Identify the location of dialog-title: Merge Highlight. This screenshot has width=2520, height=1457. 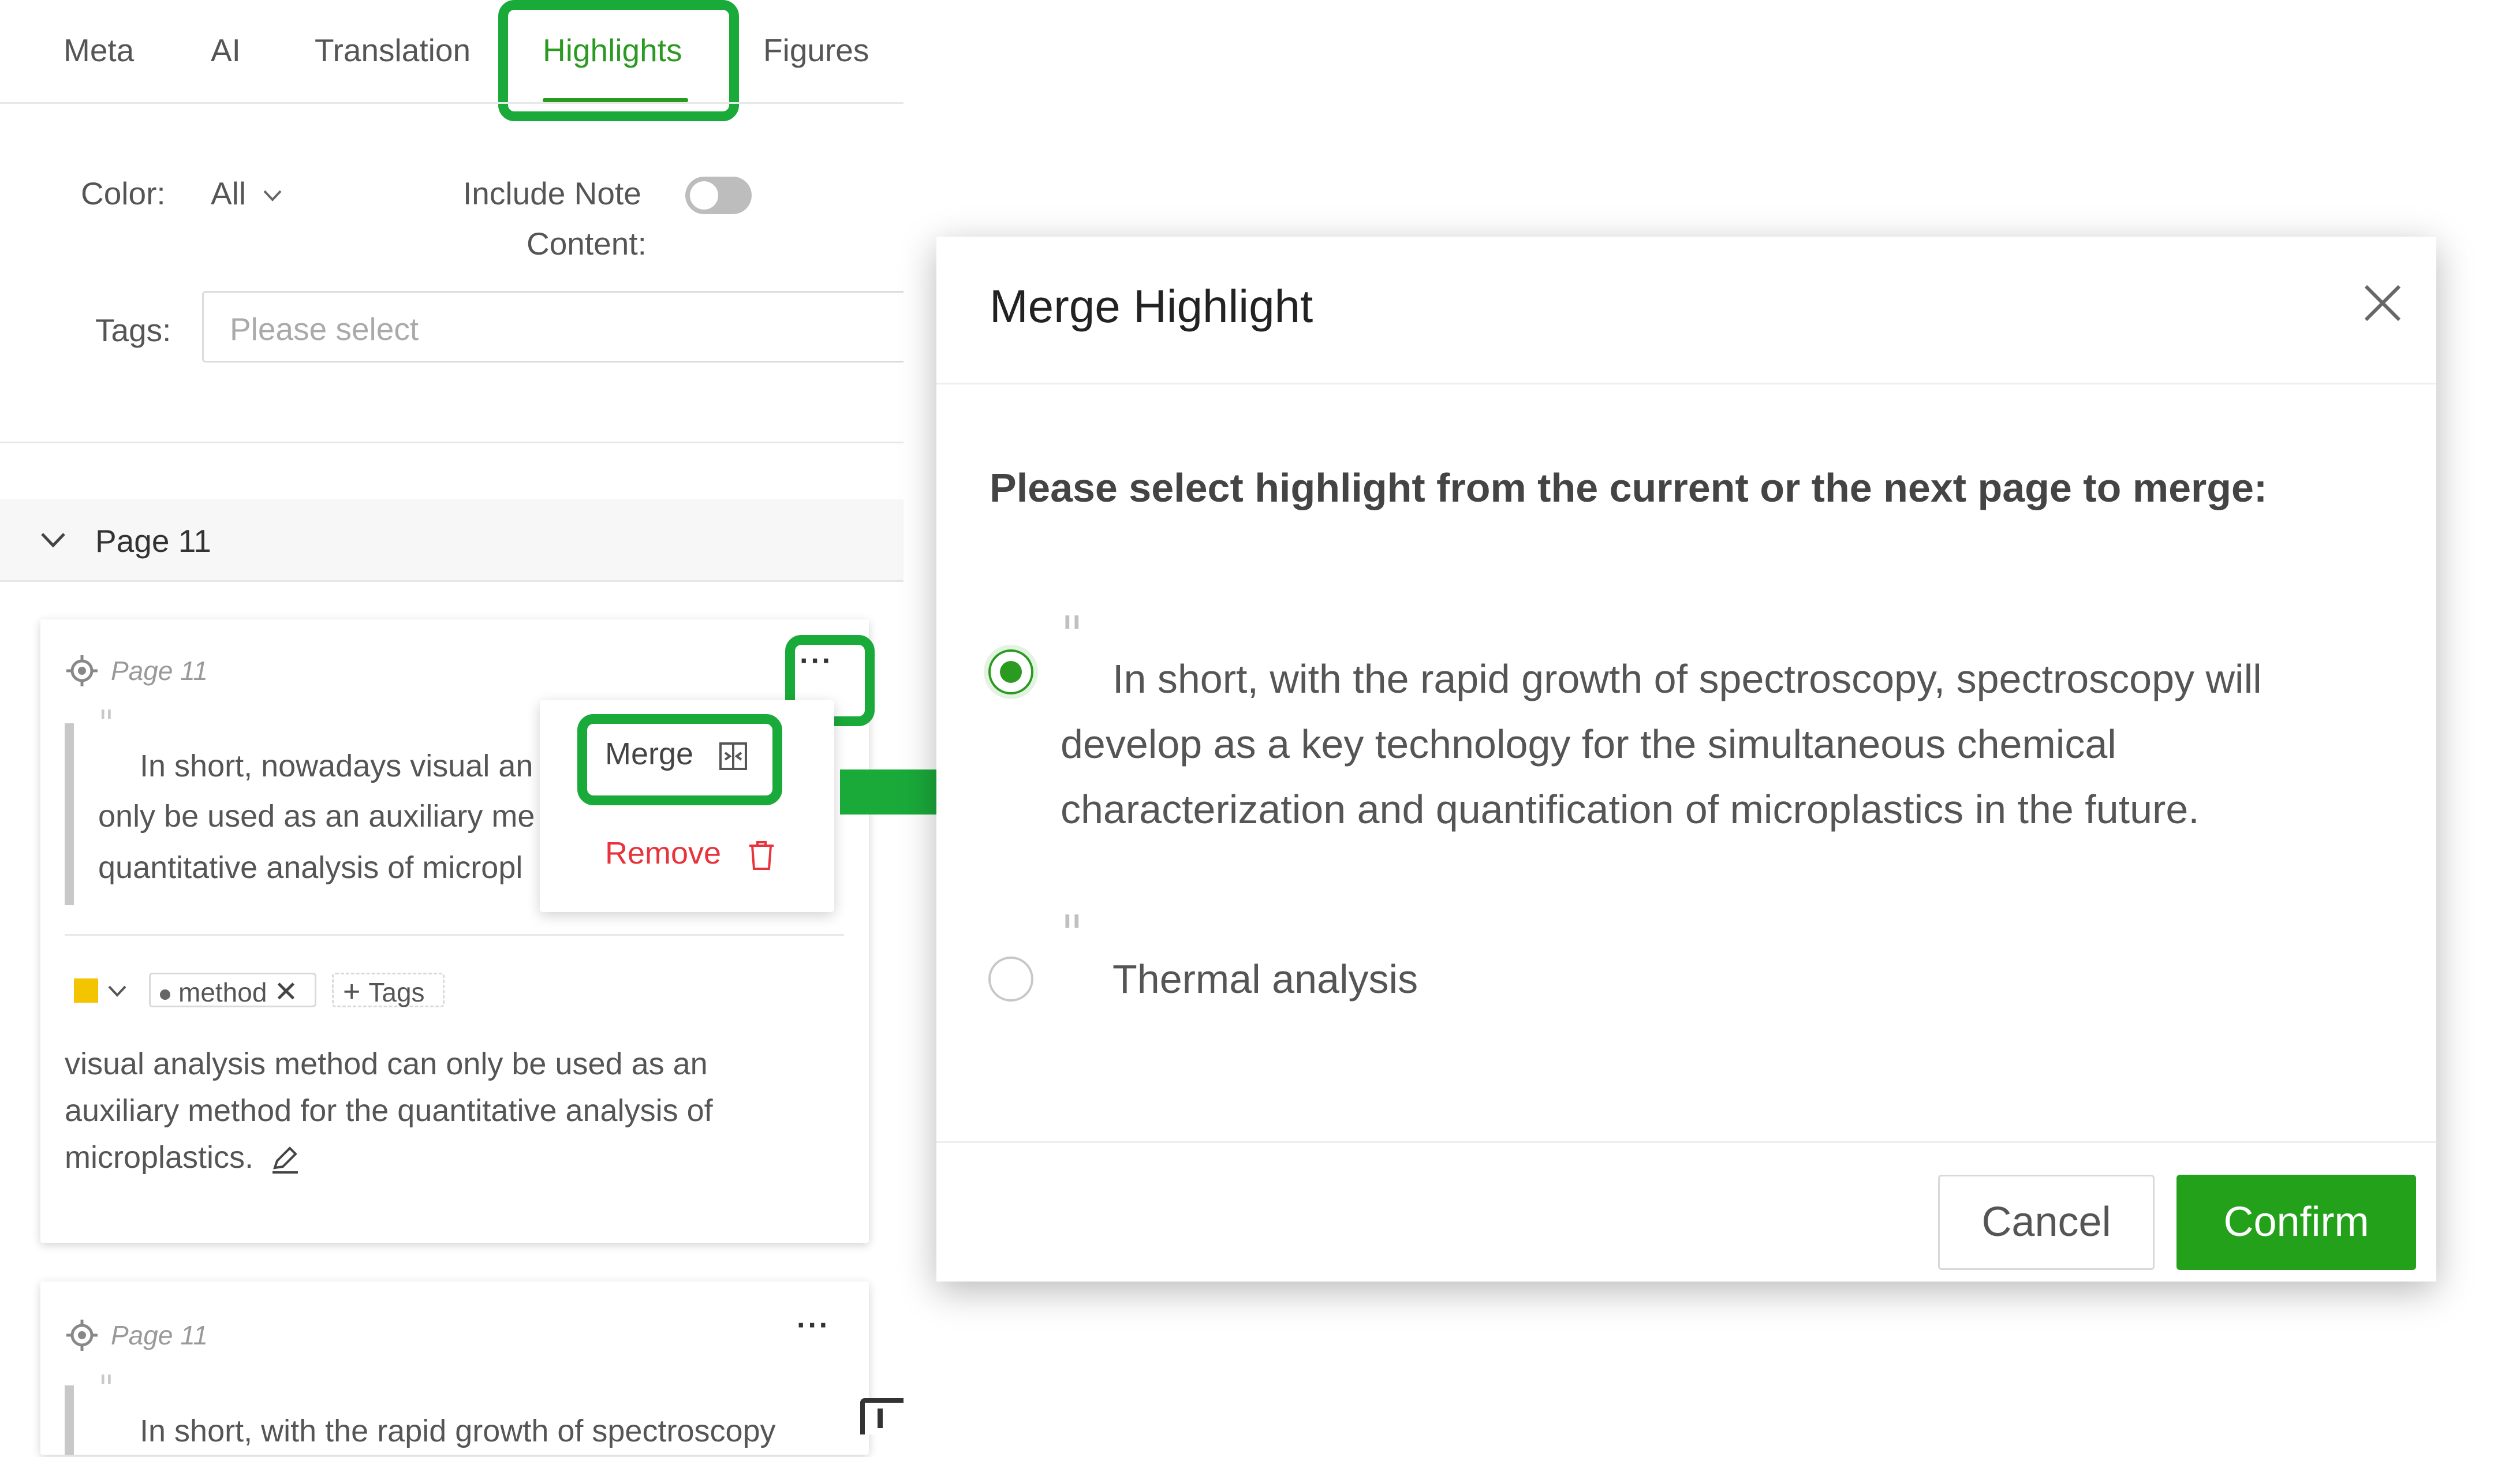
(1151, 306).